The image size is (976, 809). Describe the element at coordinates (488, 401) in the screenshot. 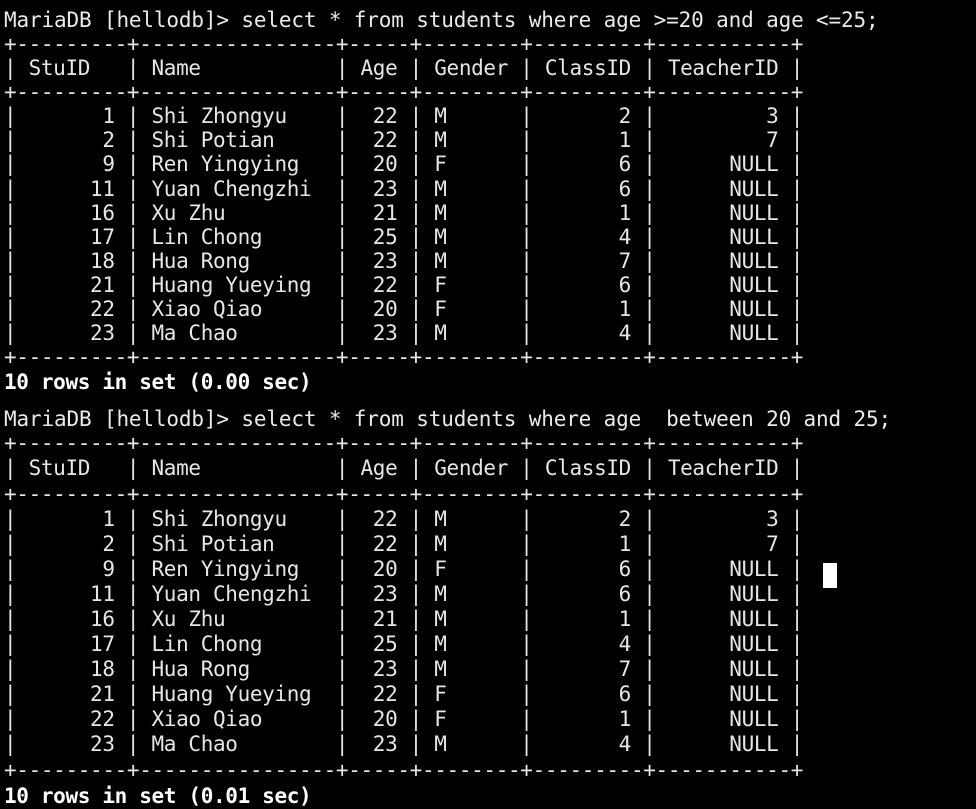

I see `block-gap` at that location.